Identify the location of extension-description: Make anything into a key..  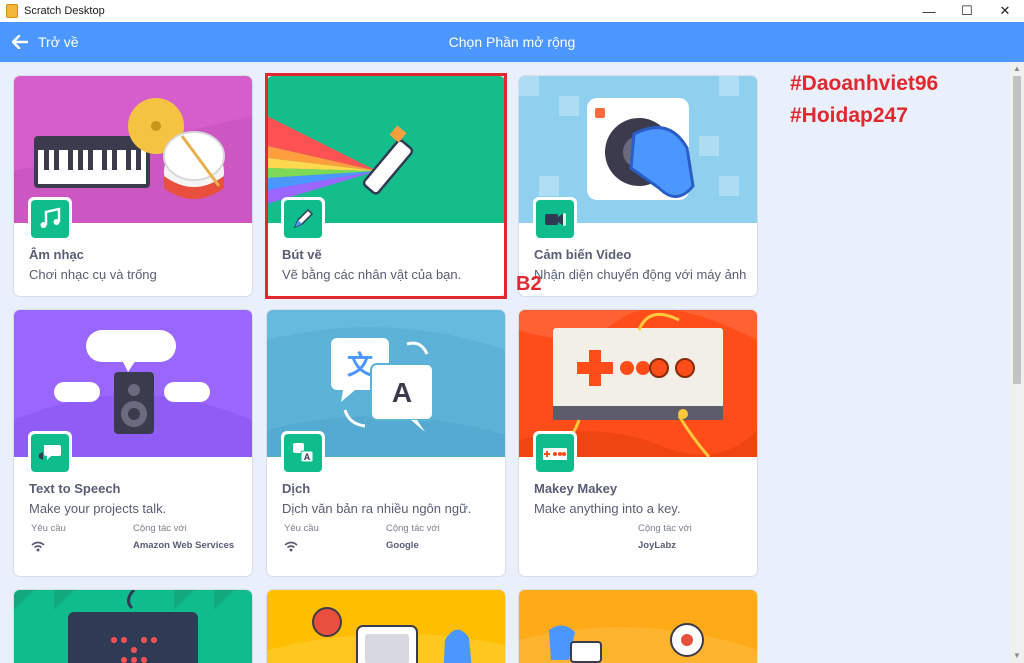
(607, 508).